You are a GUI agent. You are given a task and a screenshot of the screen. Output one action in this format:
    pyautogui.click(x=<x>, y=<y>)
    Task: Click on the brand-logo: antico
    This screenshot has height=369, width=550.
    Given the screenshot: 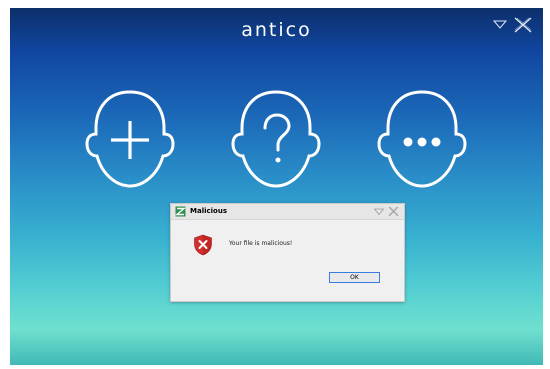 What is the action you would take?
    pyautogui.click(x=276, y=30)
    